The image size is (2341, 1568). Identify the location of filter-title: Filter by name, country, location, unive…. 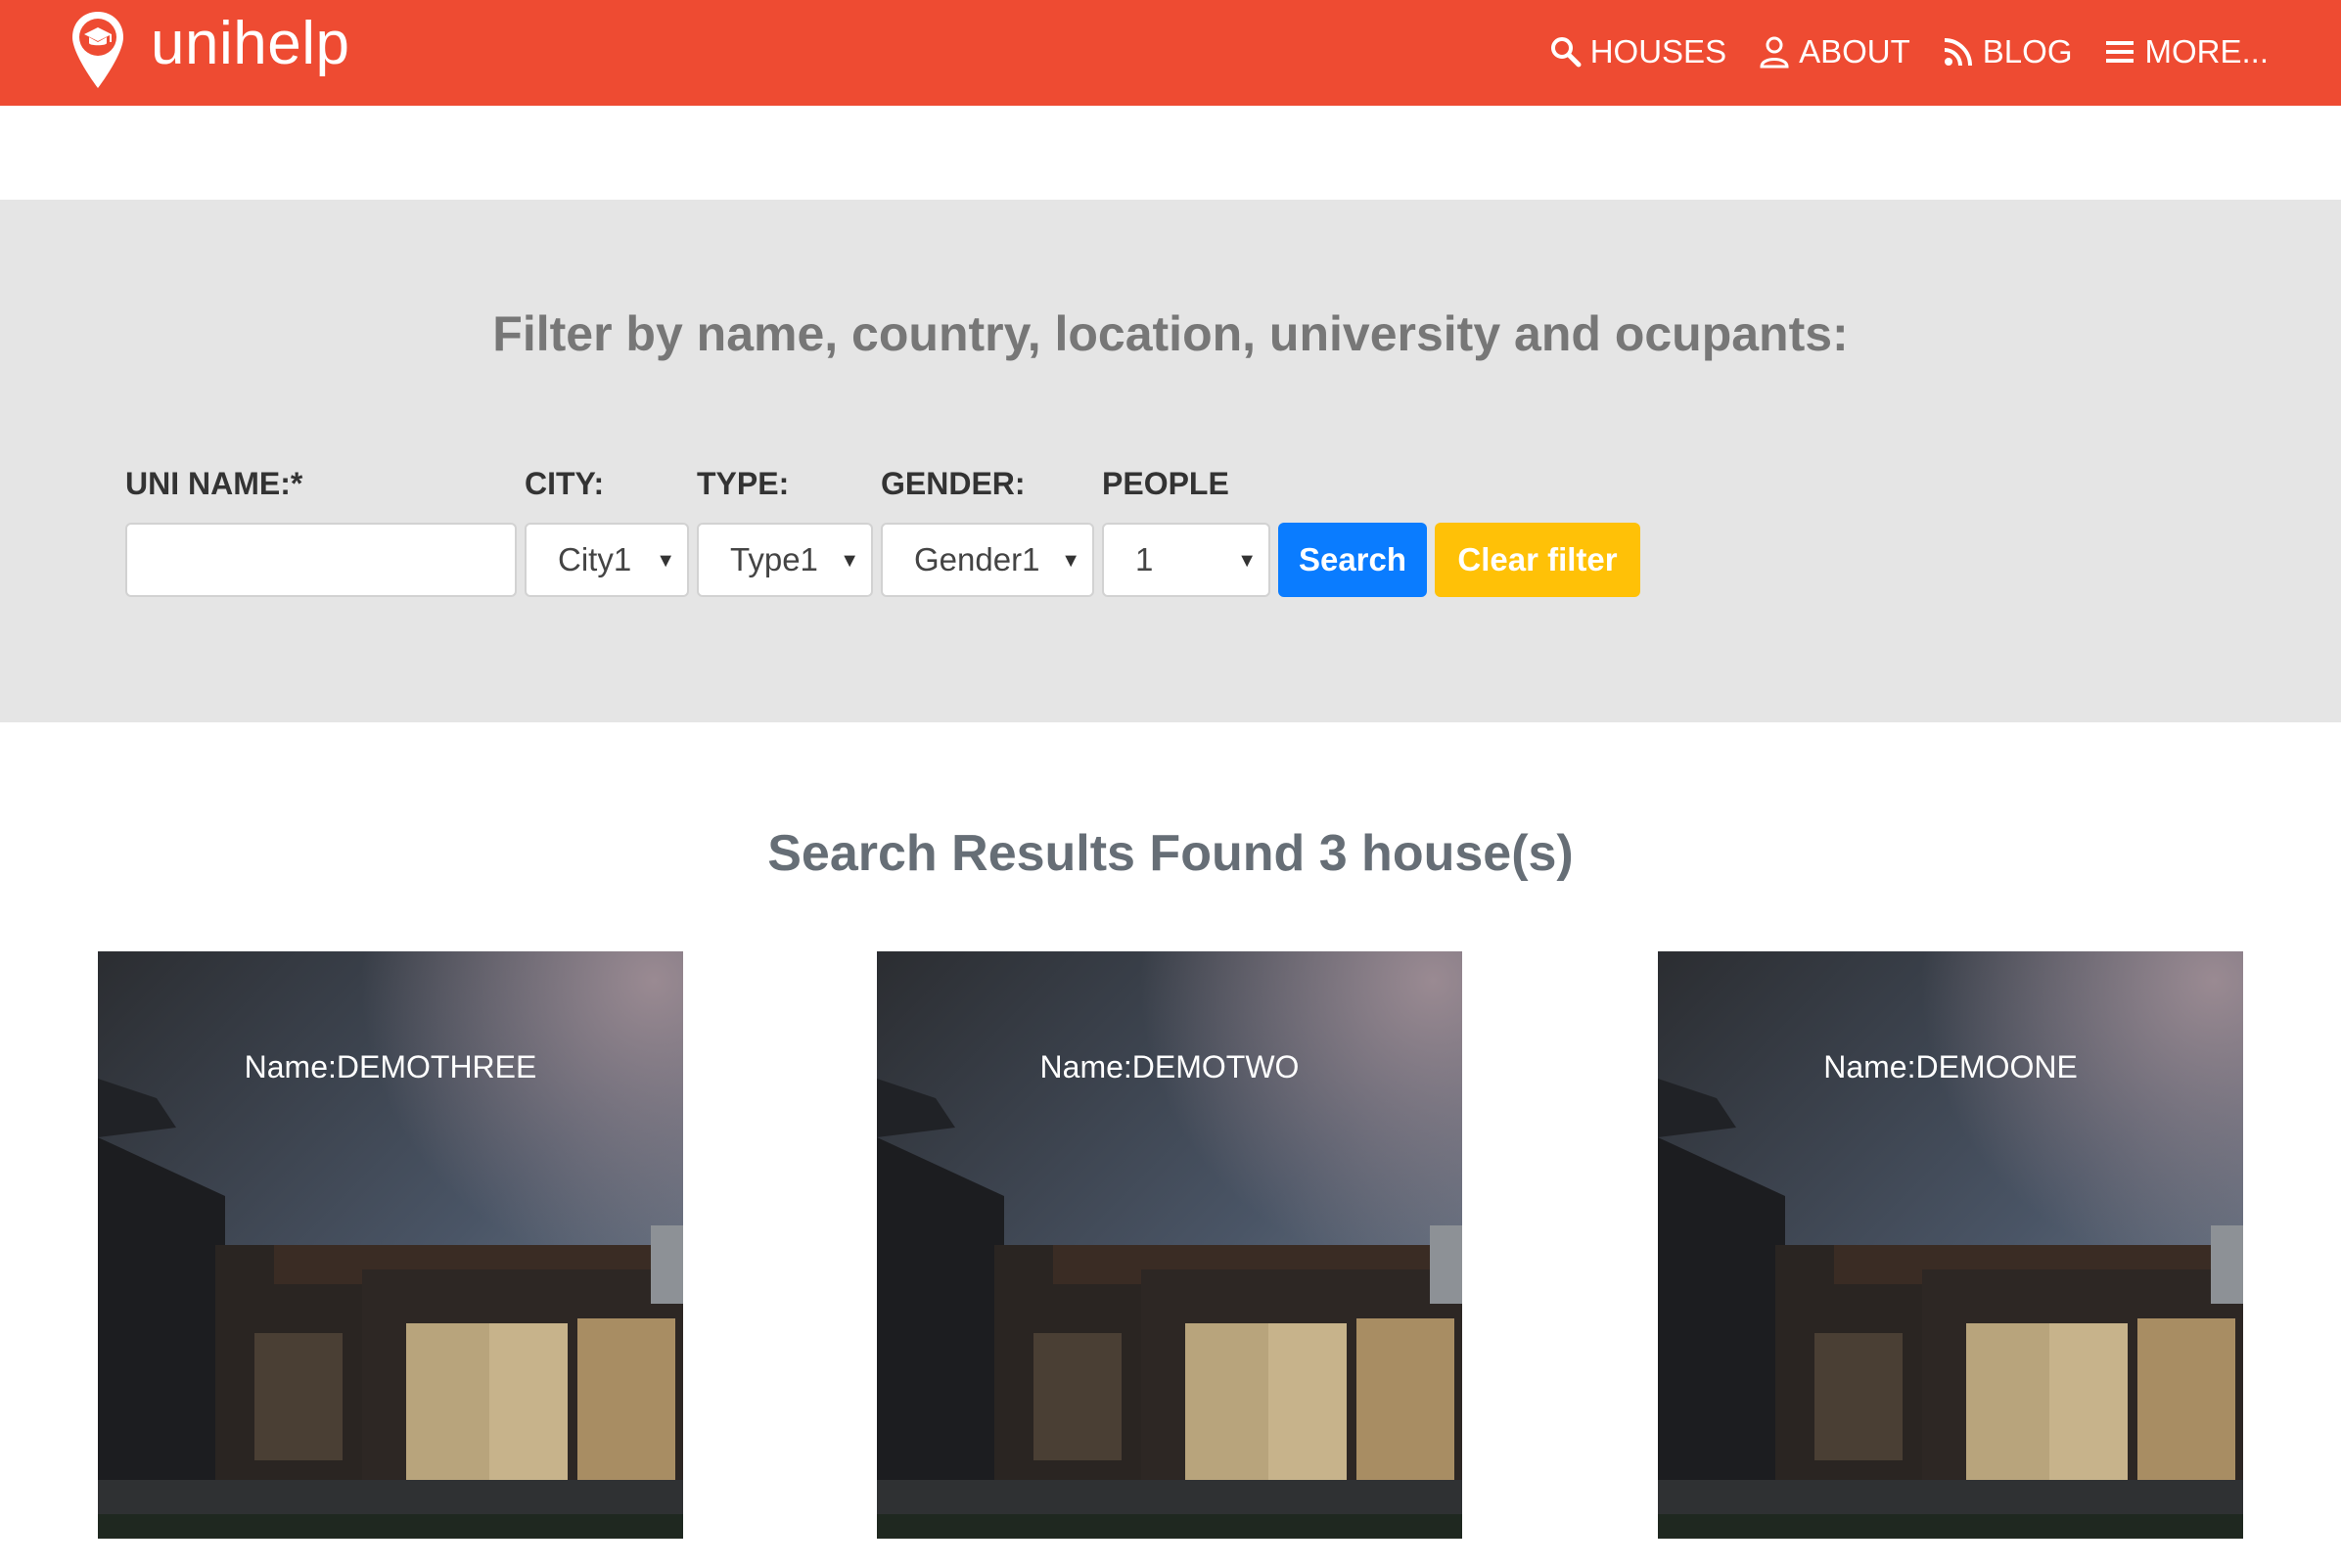
(1170, 333).